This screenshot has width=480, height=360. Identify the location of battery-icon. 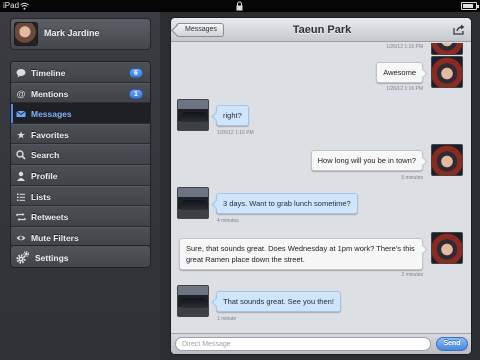
(470, 6).